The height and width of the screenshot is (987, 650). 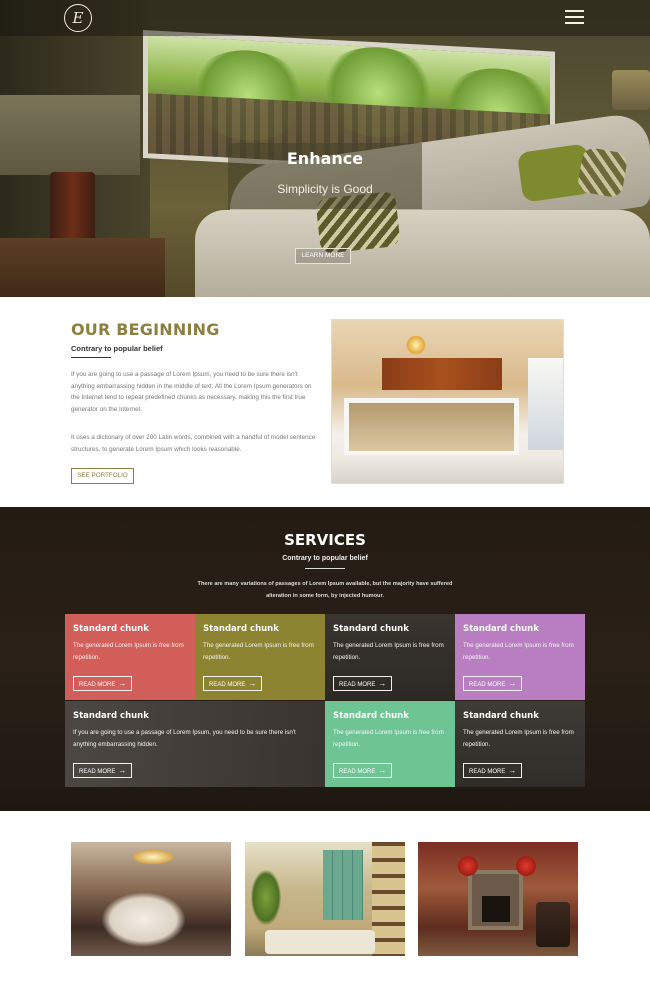 I want to click on side-table-image, so click(x=82, y=267).